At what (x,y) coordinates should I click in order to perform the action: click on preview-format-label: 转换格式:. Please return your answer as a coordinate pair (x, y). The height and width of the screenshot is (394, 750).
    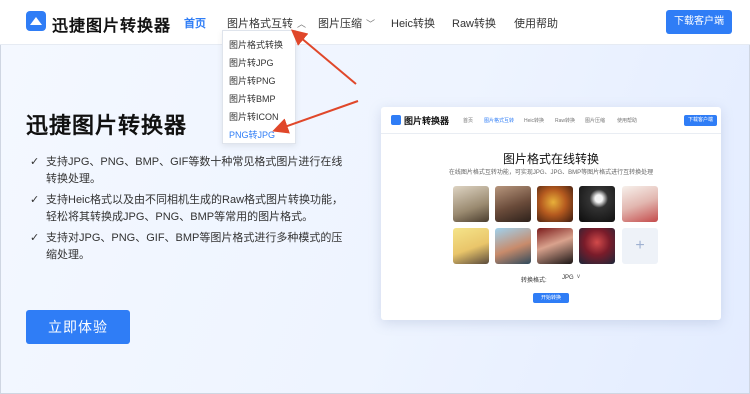
    Looking at the image, I should click on (534, 281).